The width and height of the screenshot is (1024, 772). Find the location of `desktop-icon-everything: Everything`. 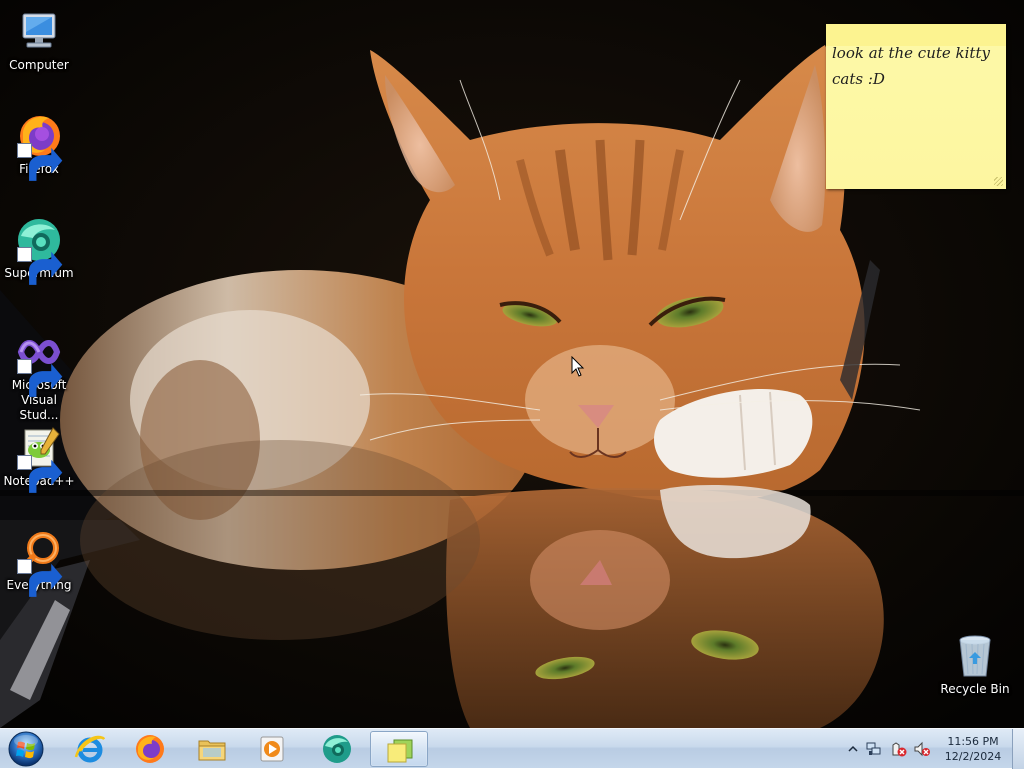

desktop-icon-everything: Everything is located at coordinates (39, 562).